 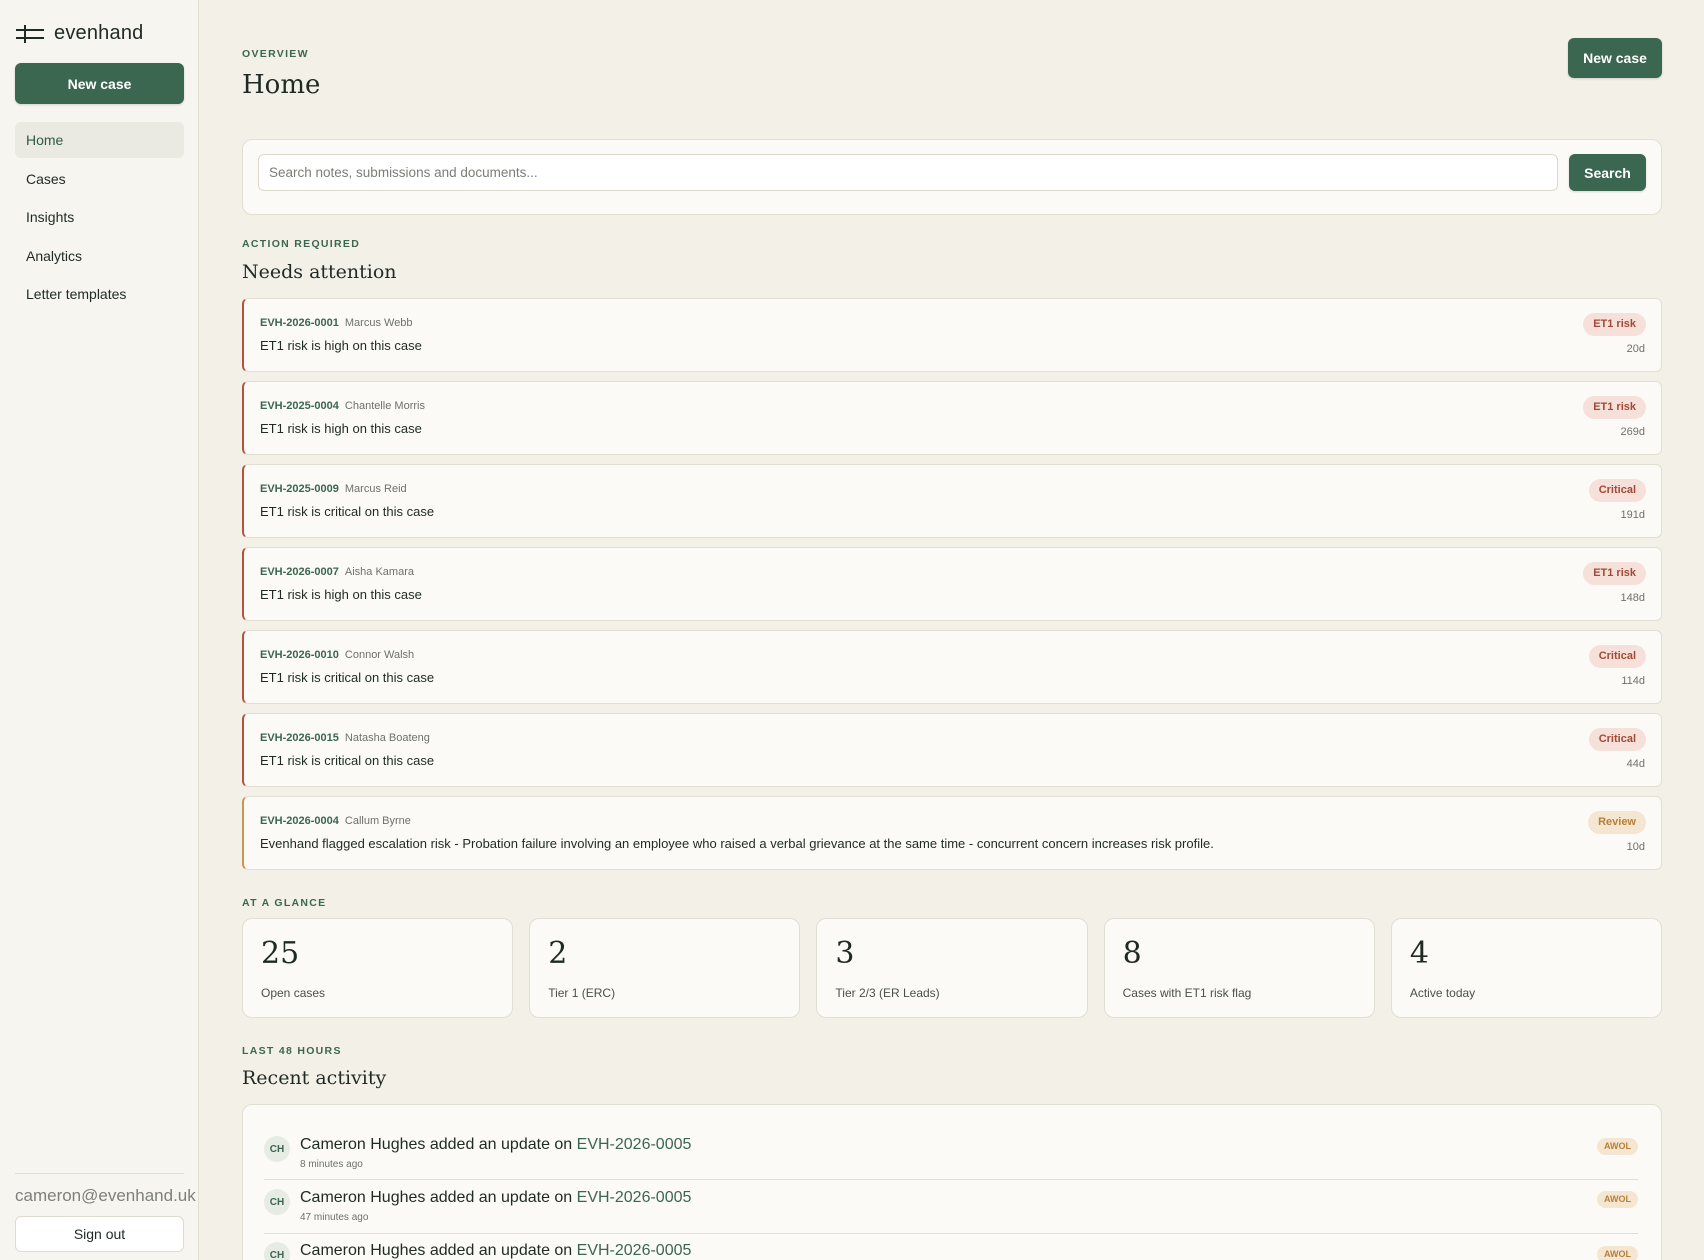 I want to click on user-email: cameron@evenhand.uk, so click(x=105, y=1195).